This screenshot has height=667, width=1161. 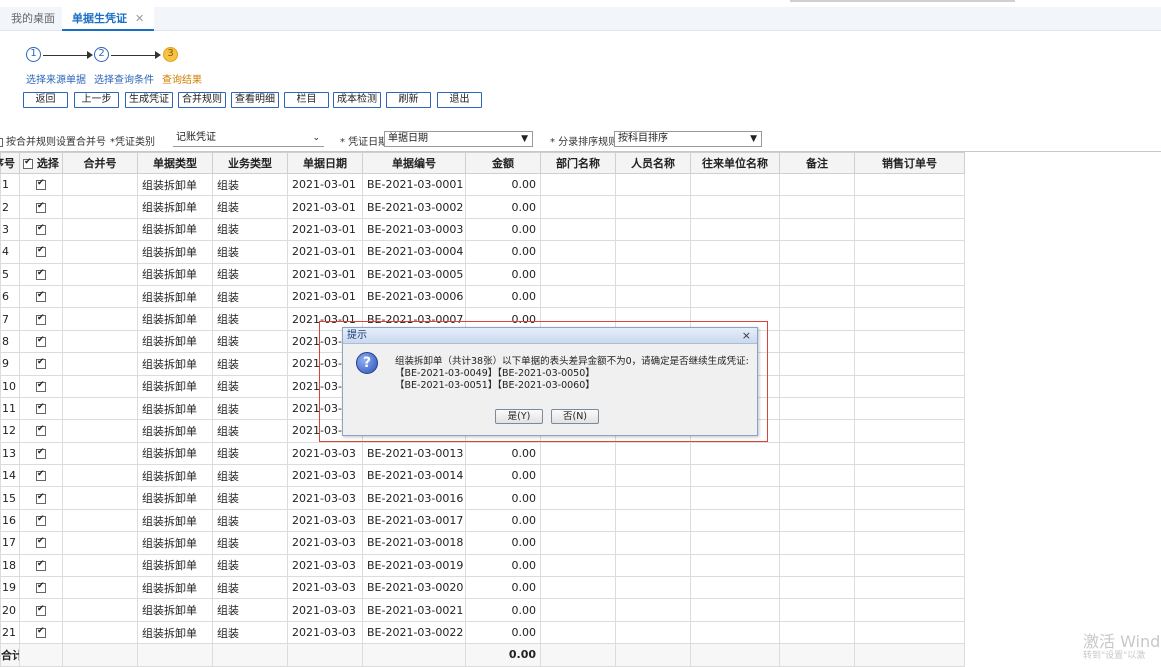 What do you see at coordinates (482, 274) in the screenshot?
I see `table-row: 5 组装拆卸单组装2021-03-01BE-2021-03-00050.00` at bounding box center [482, 274].